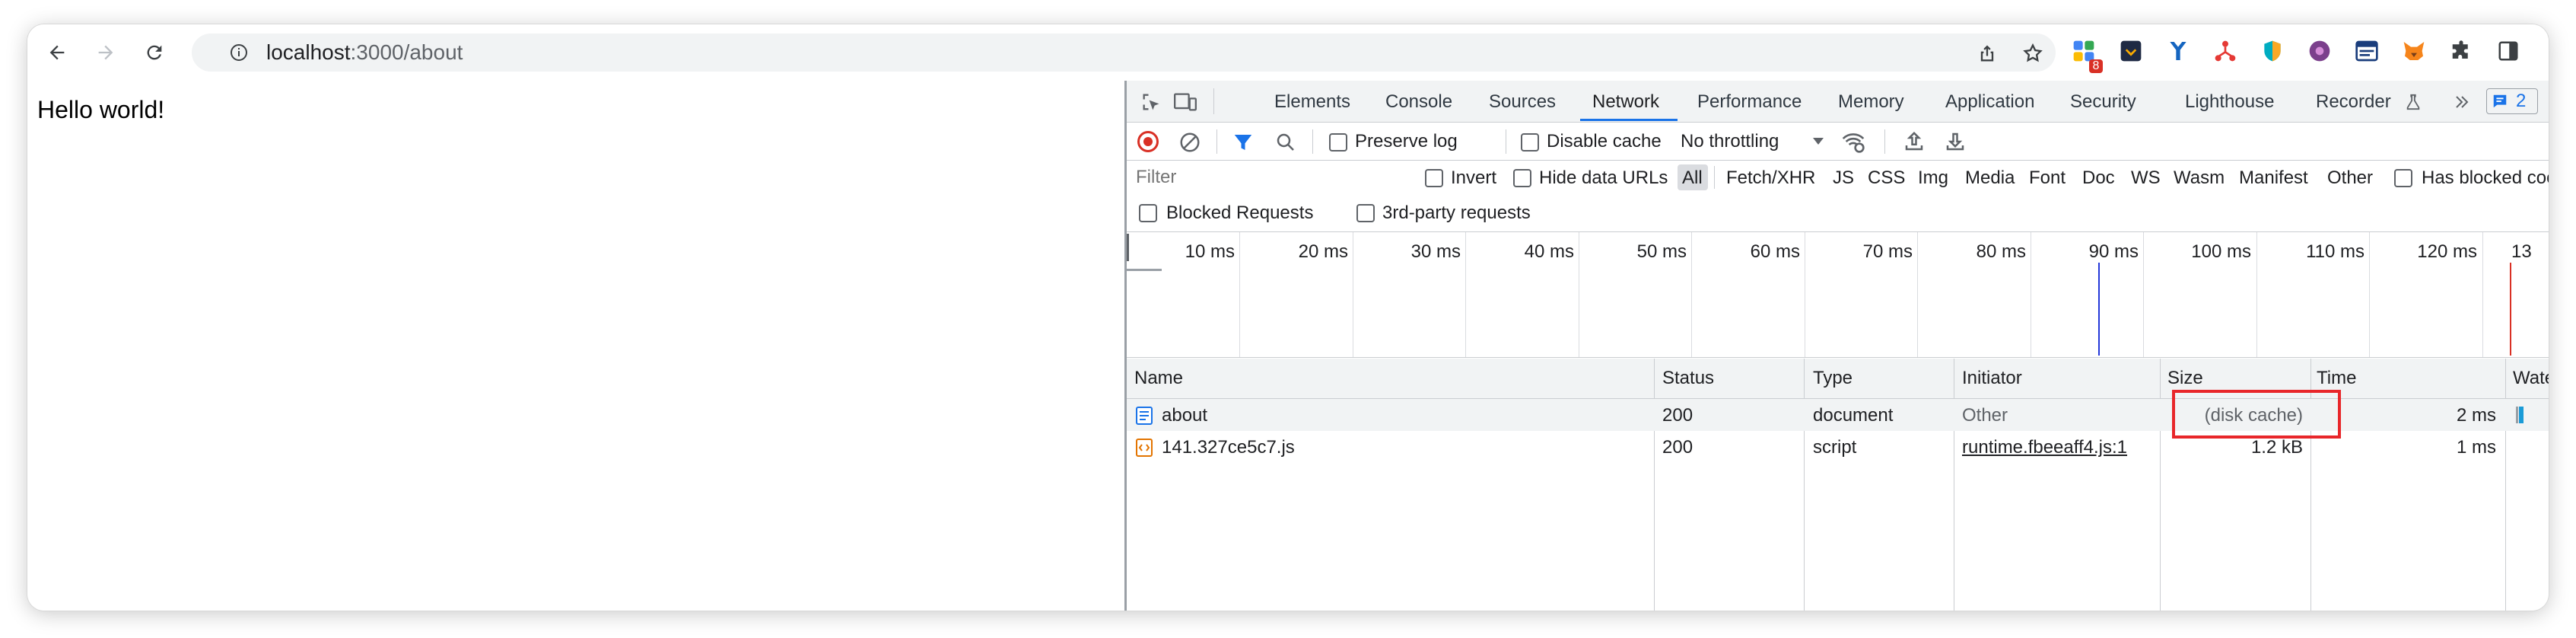 Image resolution: width=2576 pixels, height=638 pixels. Describe the element at coordinates (1338, 142) in the screenshot. I see `preserve-log-checkbox` at that location.